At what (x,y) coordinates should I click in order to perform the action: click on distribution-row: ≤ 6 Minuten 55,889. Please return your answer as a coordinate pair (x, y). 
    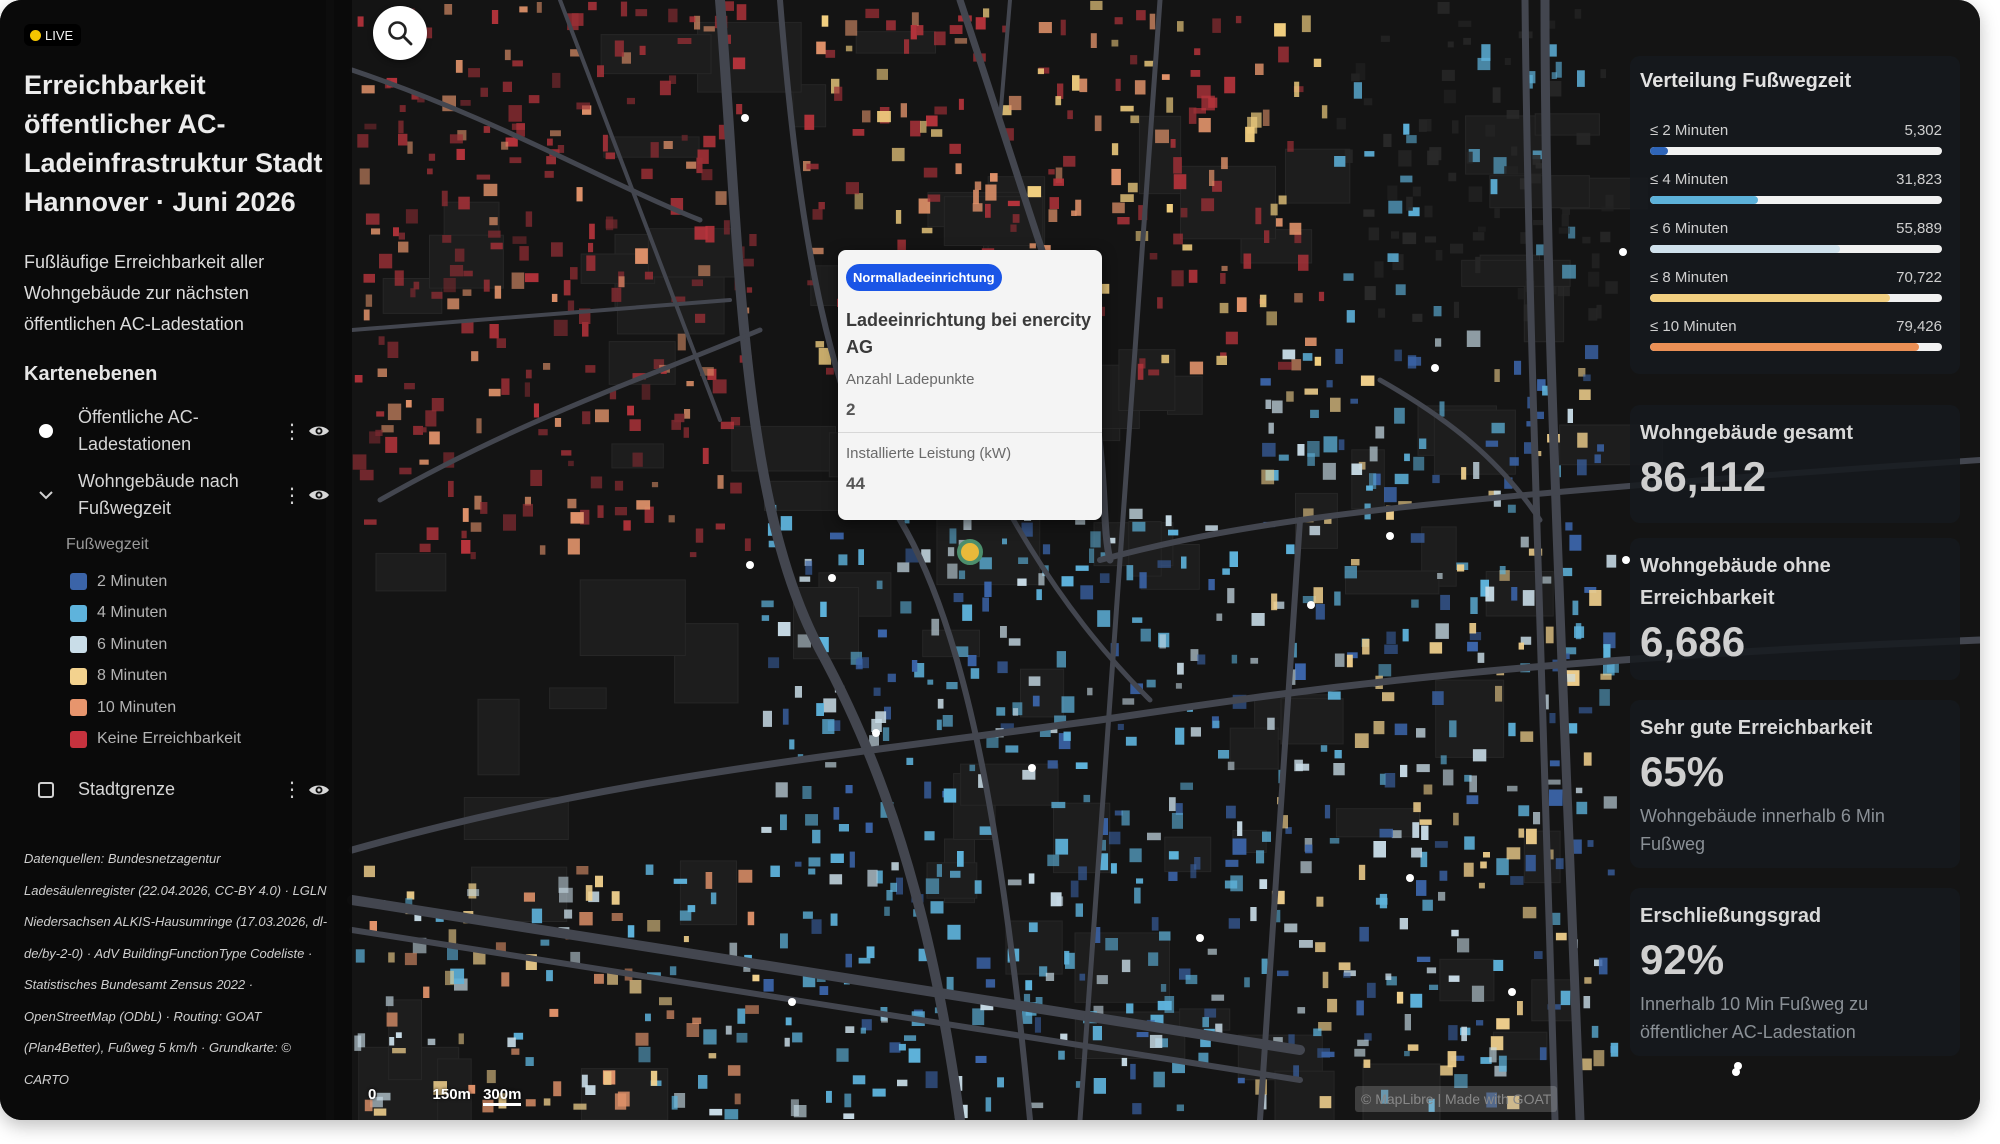
    Looking at the image, I should click on (1796, 236).